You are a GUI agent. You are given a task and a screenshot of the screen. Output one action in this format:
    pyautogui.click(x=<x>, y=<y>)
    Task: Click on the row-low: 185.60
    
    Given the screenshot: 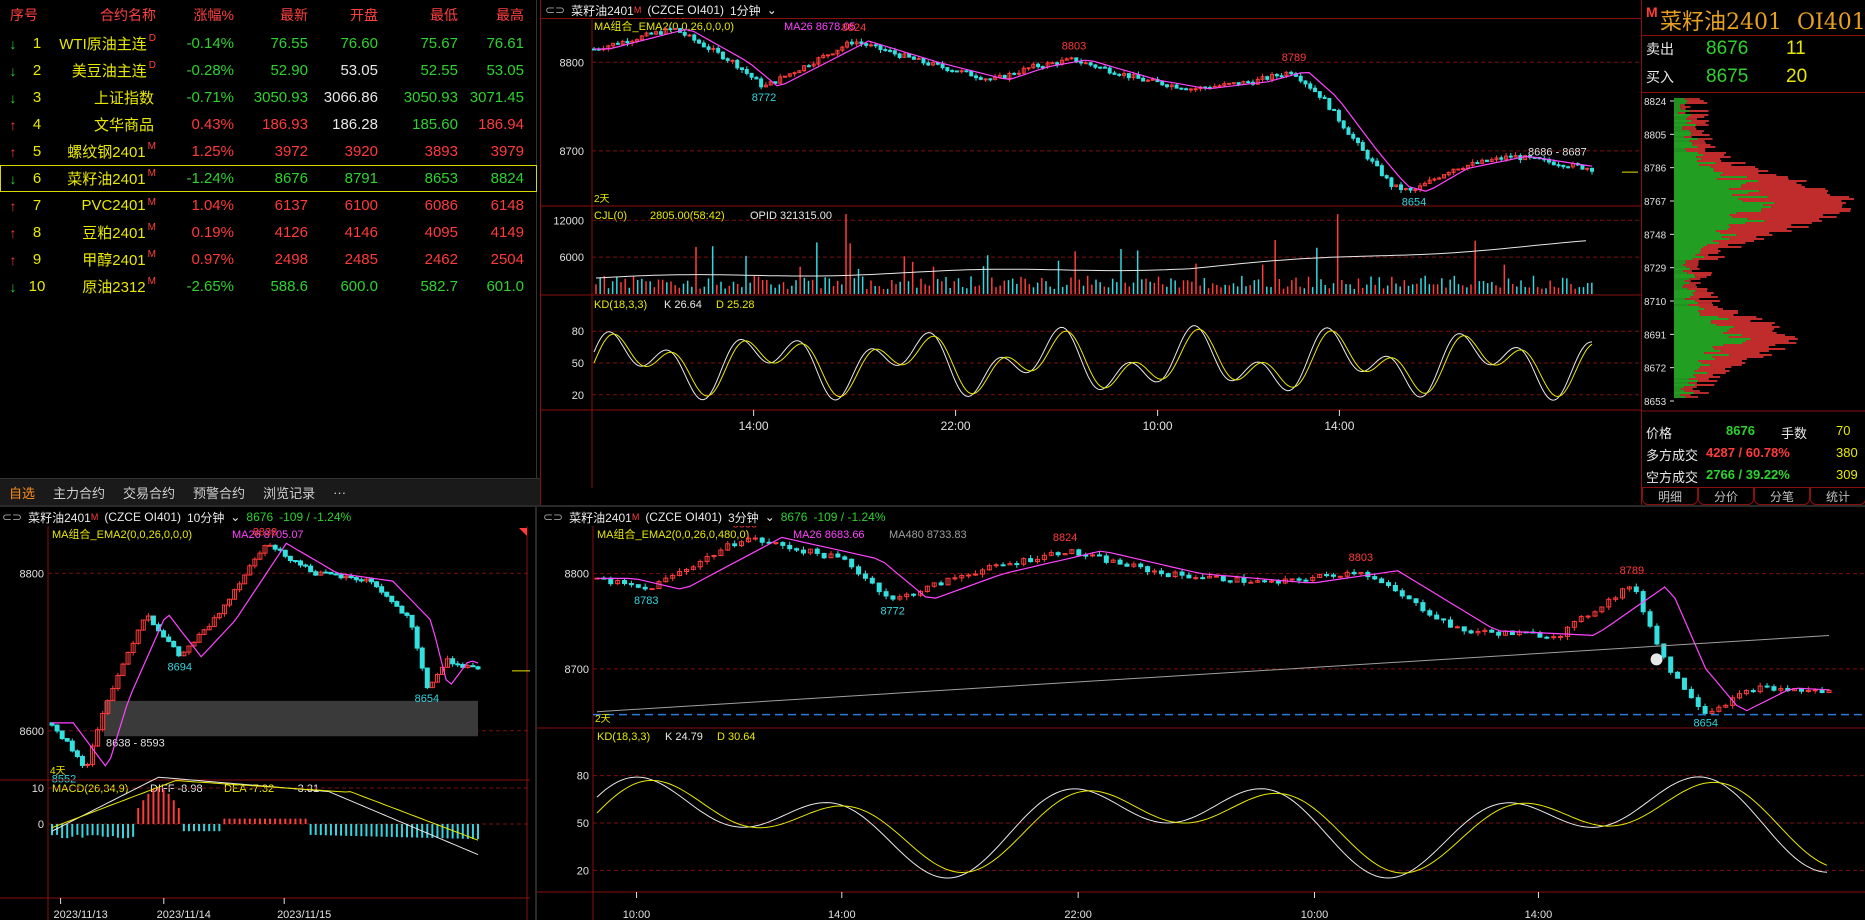 What is the action you would take?
    pyautogui.click(x=435, y=124)
    